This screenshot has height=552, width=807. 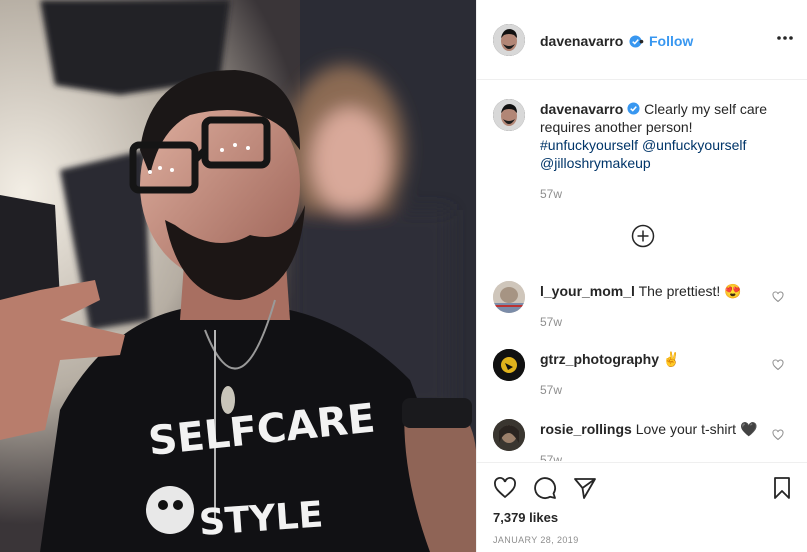 What do you see at coordinates (525, 517) in the screenshot?
I see `likes-count: 7,379 likes` at bounding box center [525, 517].